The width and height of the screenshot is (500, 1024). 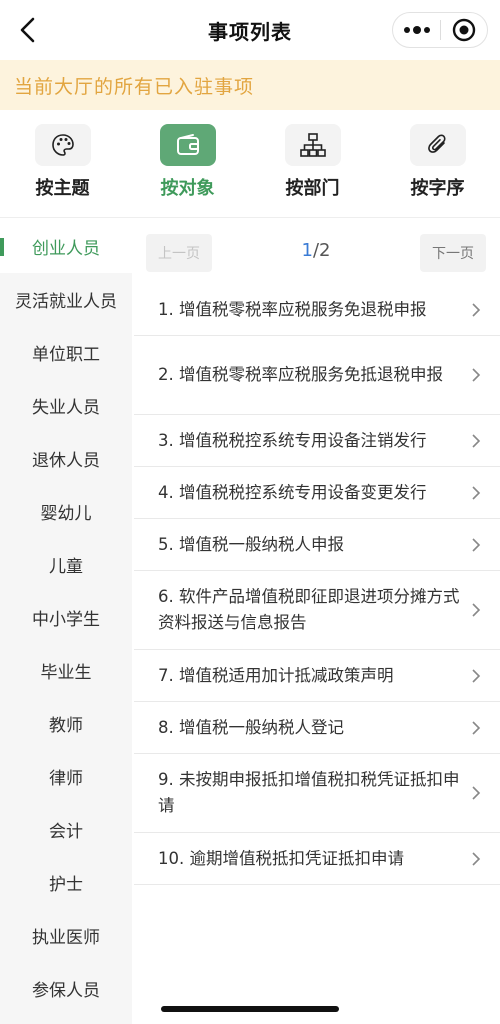 I want to click on sidebar-item-graduates: 毕业生, so click(x=66, y=670).